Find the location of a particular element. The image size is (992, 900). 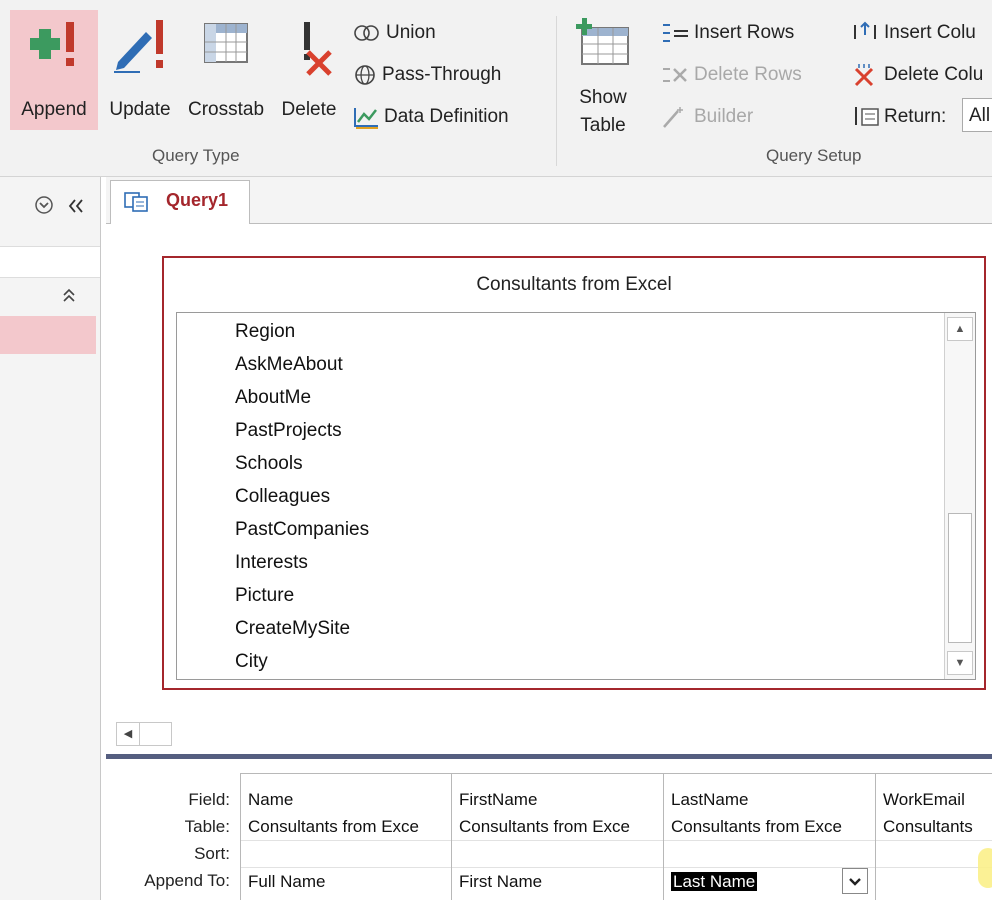

return-label-row: Return: is located at coordinates (898, 117).